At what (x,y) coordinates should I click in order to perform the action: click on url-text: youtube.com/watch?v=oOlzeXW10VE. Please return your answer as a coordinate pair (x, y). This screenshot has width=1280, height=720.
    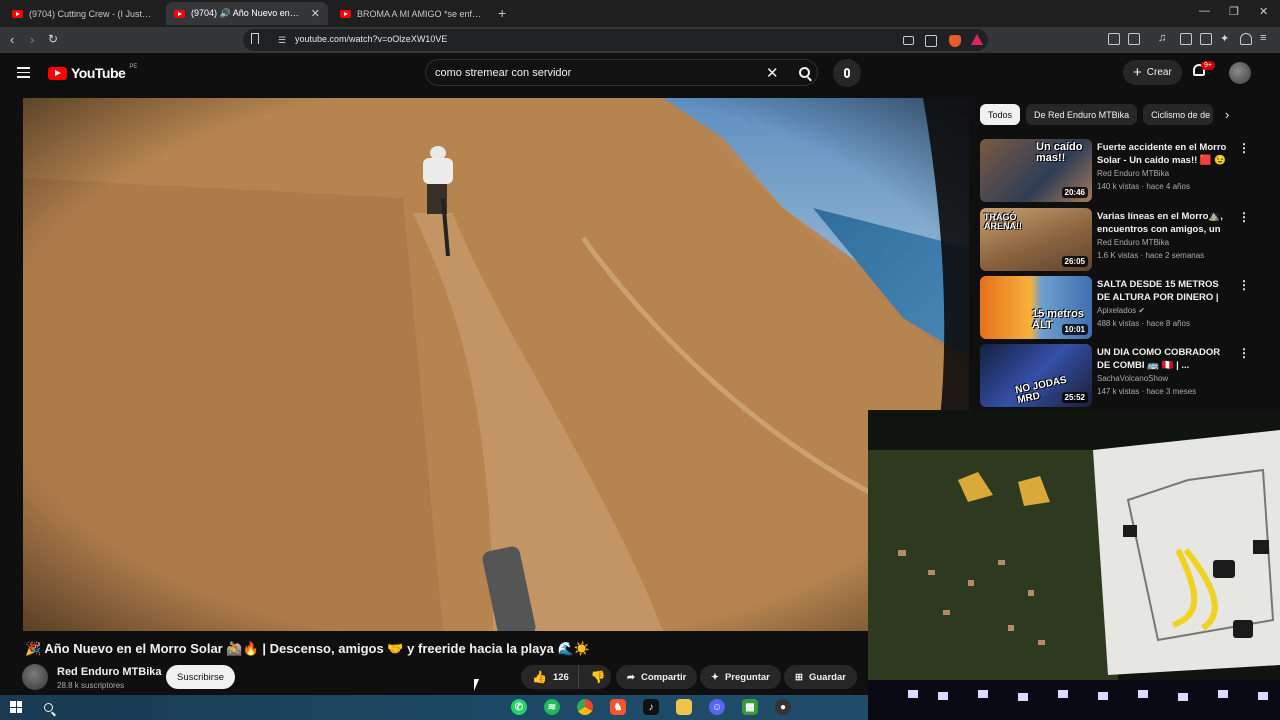
    Looking at the image, I should click on (371, 39).